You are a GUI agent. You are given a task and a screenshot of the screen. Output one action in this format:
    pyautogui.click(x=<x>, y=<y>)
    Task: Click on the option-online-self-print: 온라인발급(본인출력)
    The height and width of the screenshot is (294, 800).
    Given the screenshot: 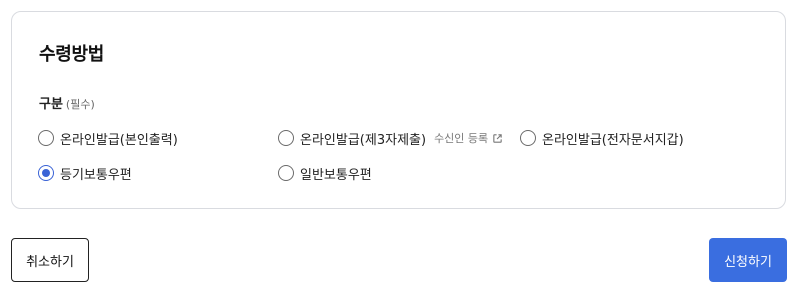 What is the action you would take?
    pyautogui.click(x=108, y=138)
    